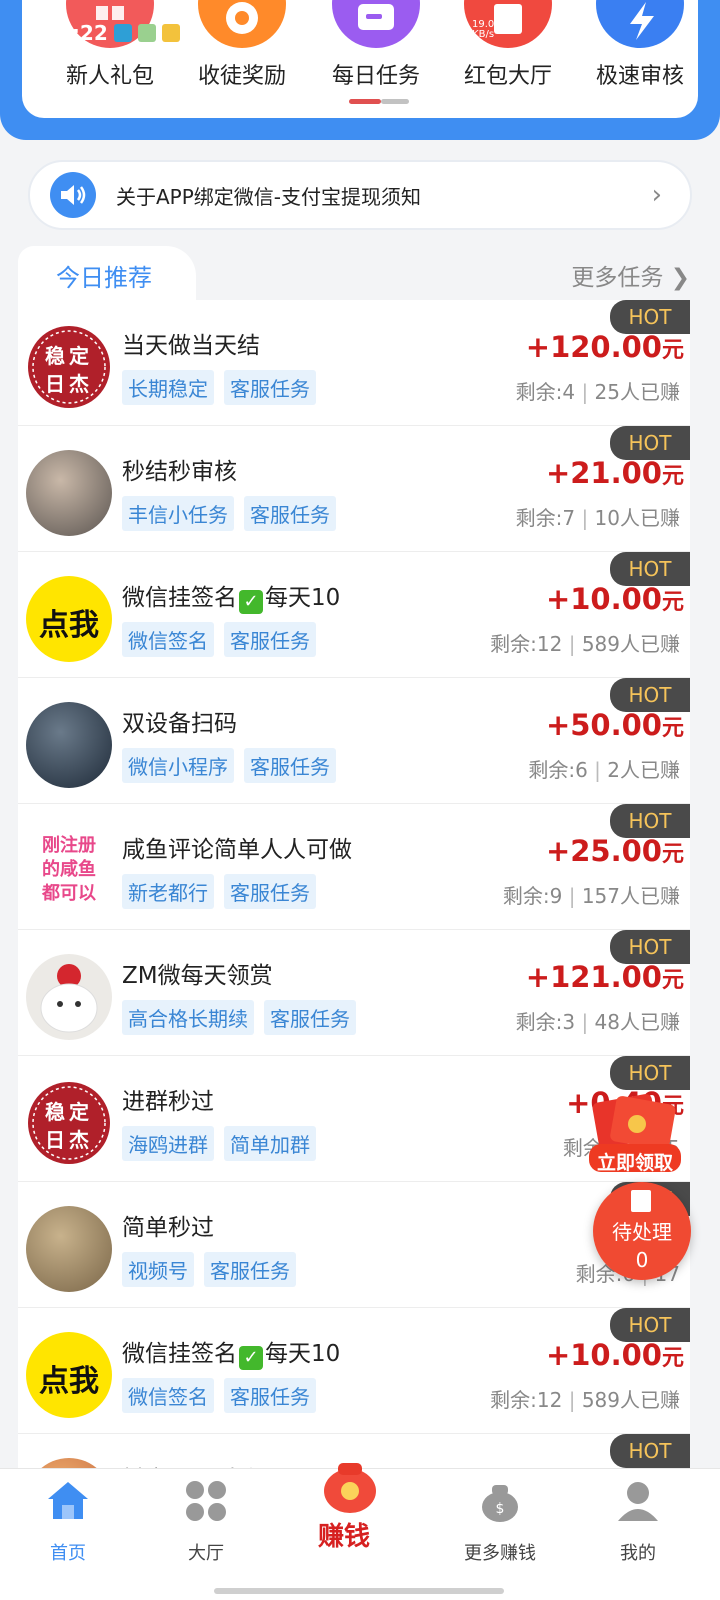 The image size is (720, 1600). What do you see at coordinates (69, 367) in the screenshot?
I see `seal-avatar: 稳定 日杰` at bounding box center [69, 367].